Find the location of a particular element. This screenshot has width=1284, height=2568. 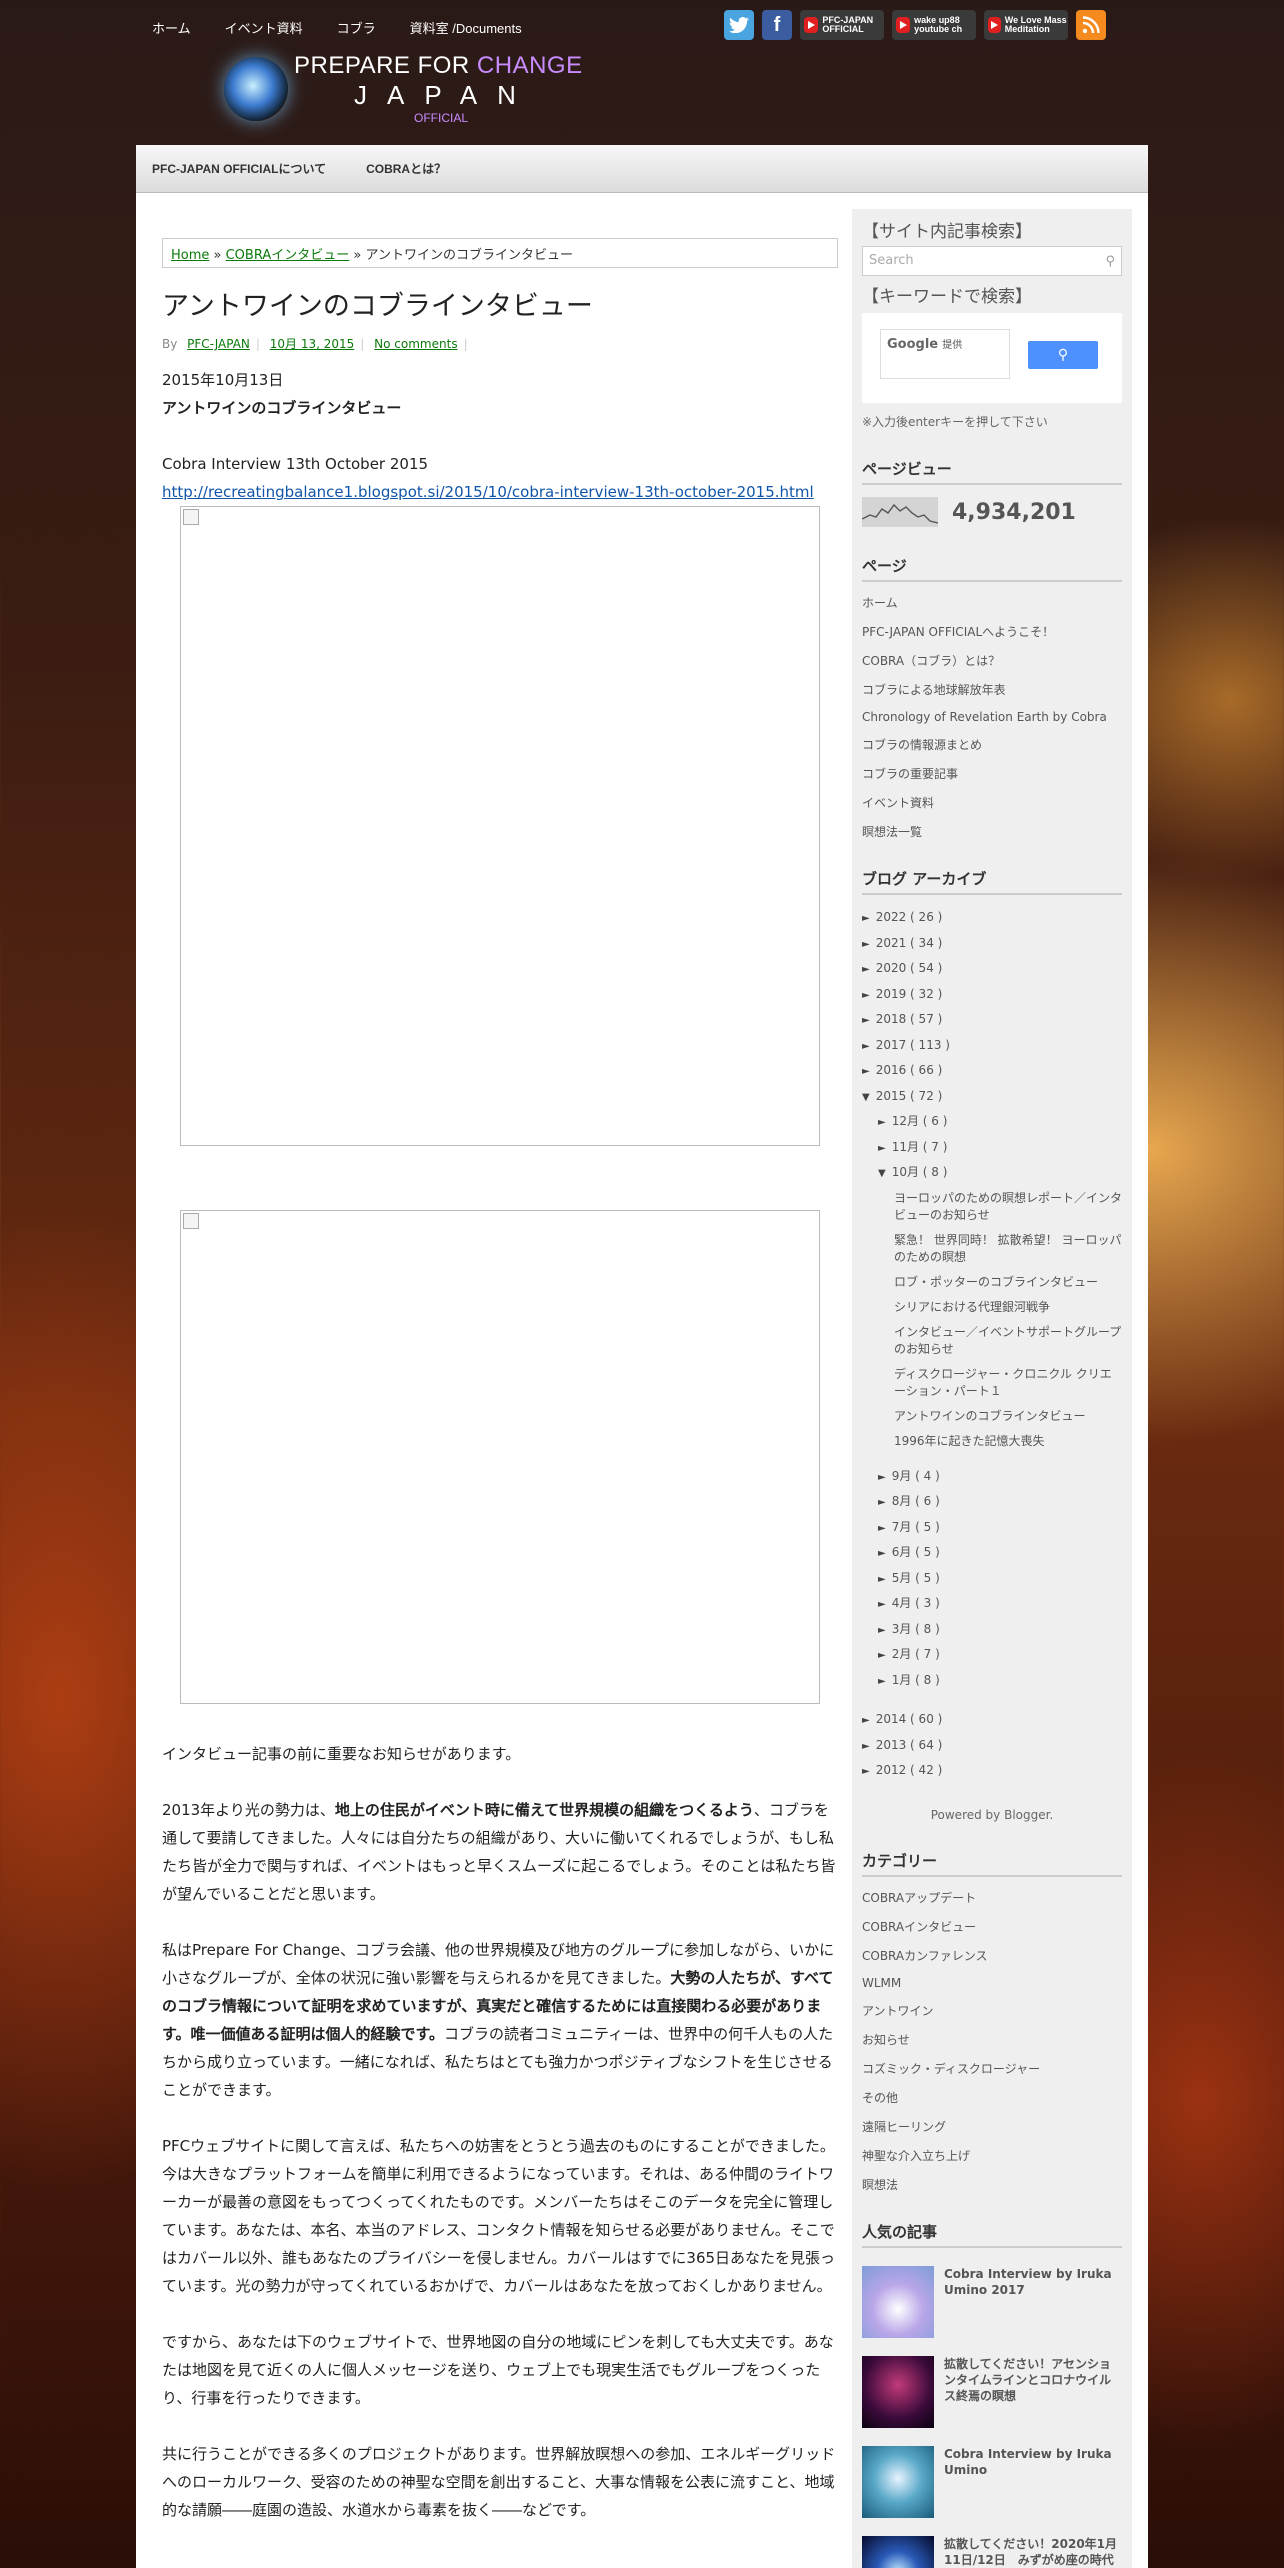

archive-month: ► 4月 ( 3 ) is located at coordinates (992, 1604).